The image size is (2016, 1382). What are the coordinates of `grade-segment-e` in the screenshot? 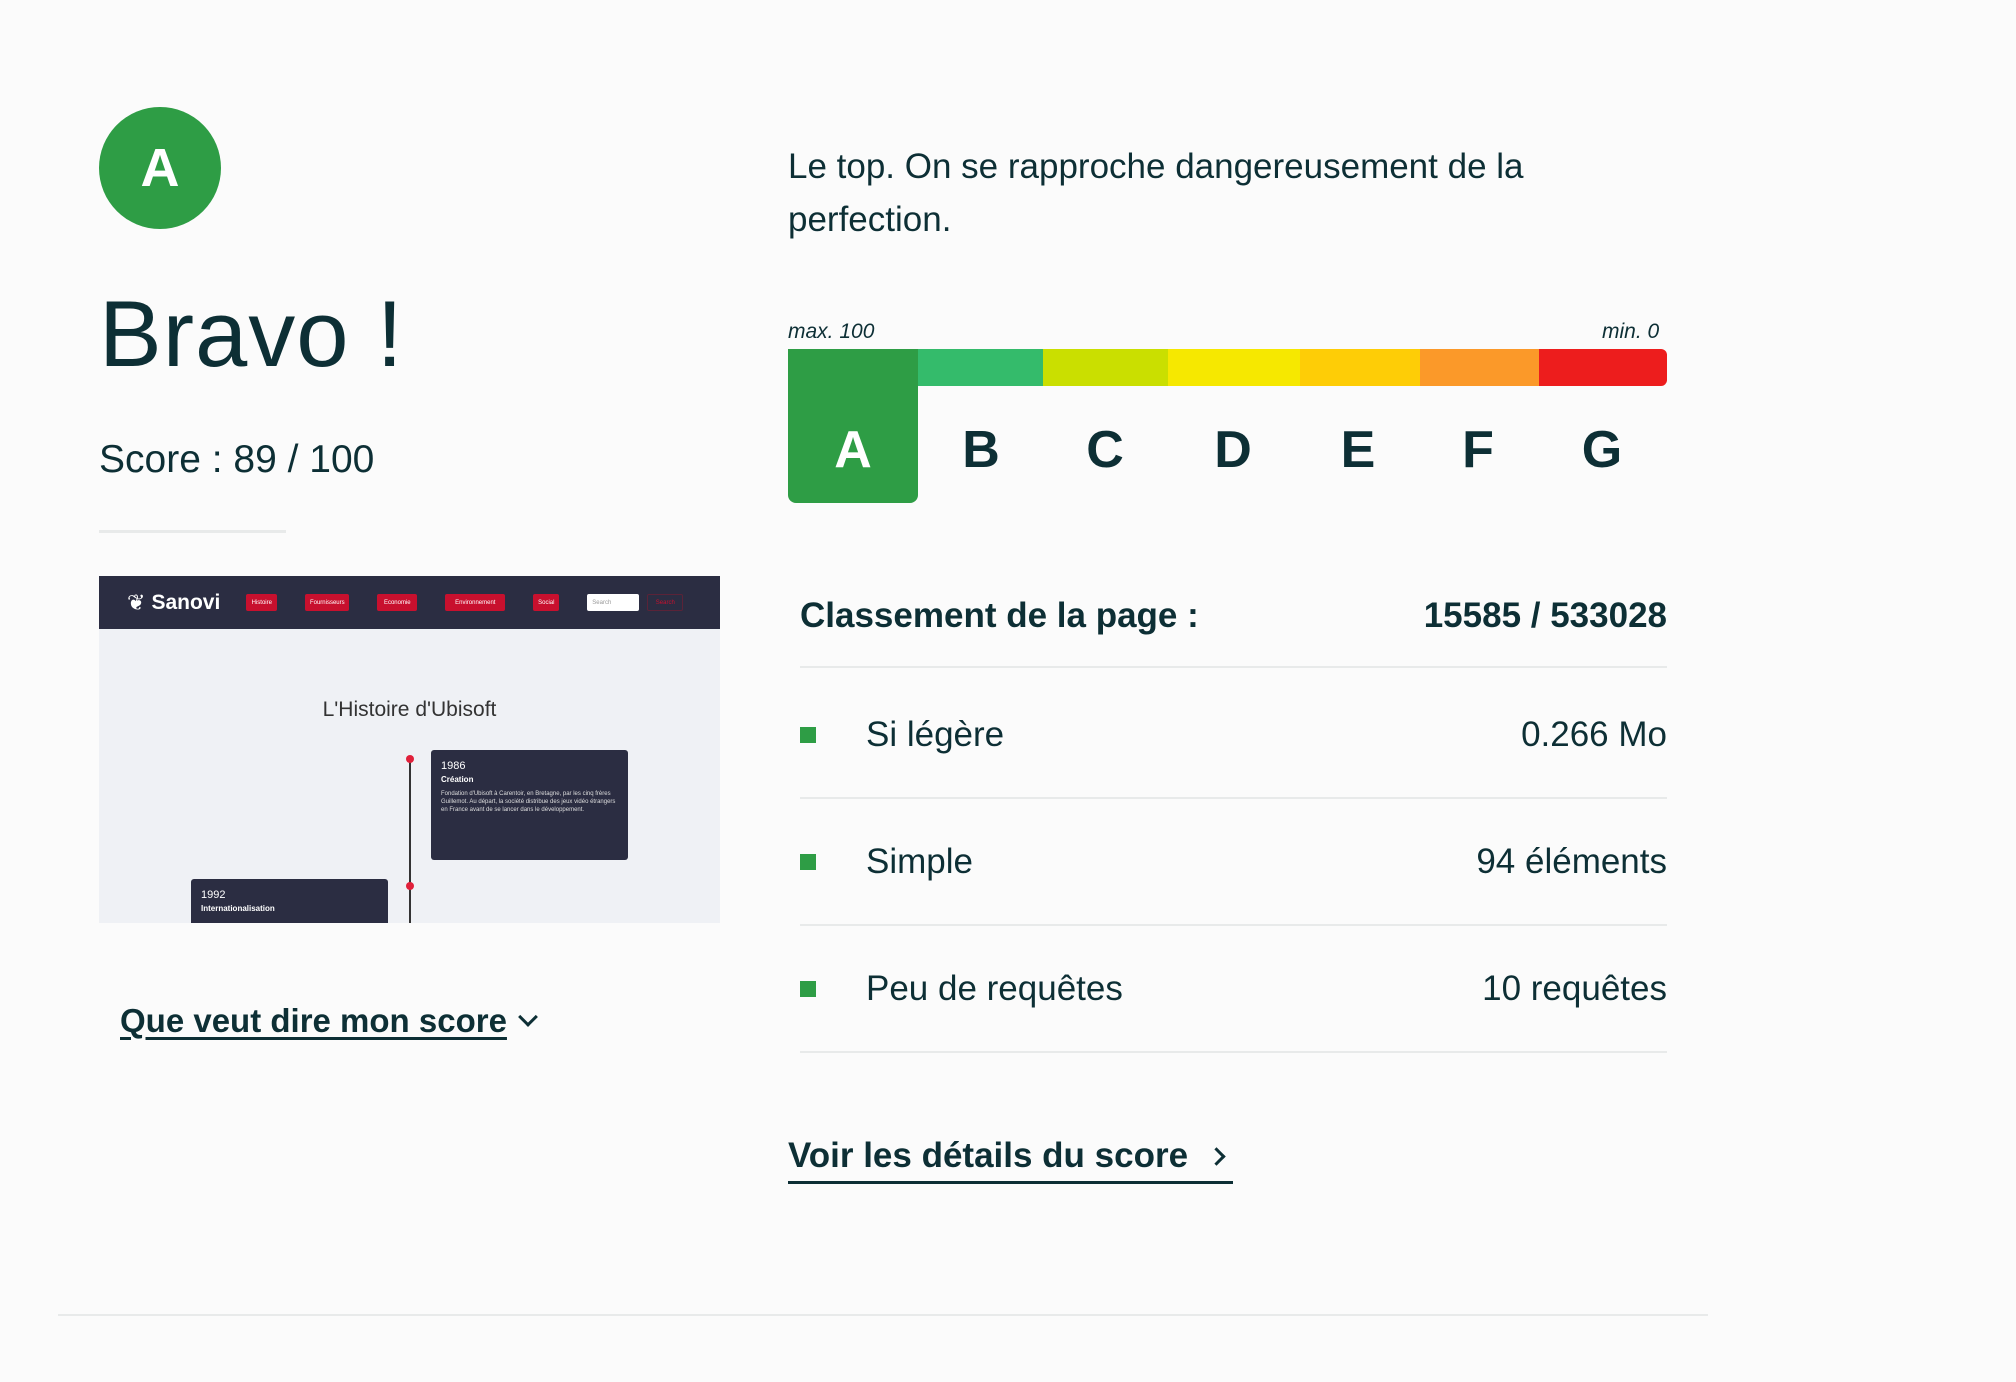 It's located at (1360, 367).